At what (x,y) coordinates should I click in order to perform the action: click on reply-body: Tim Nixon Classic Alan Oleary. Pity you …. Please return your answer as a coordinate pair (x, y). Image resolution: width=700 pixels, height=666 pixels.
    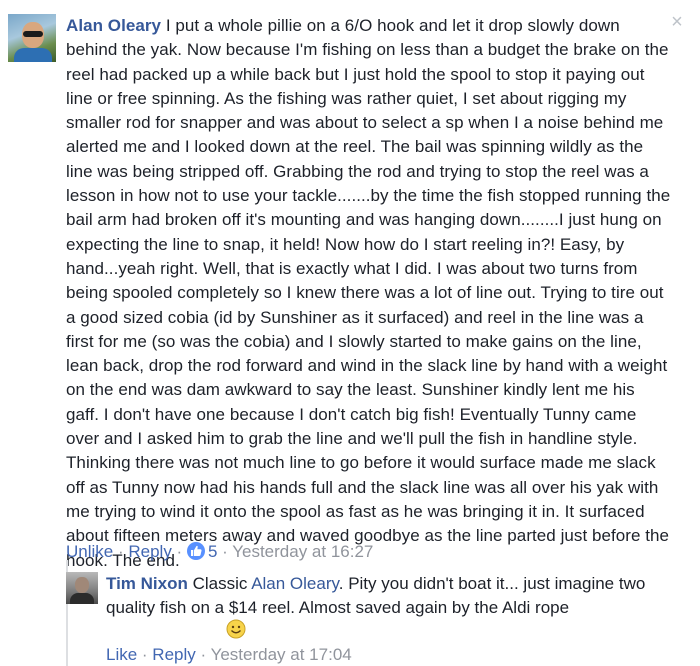
    Looking at the image, I should click on (386, 596).